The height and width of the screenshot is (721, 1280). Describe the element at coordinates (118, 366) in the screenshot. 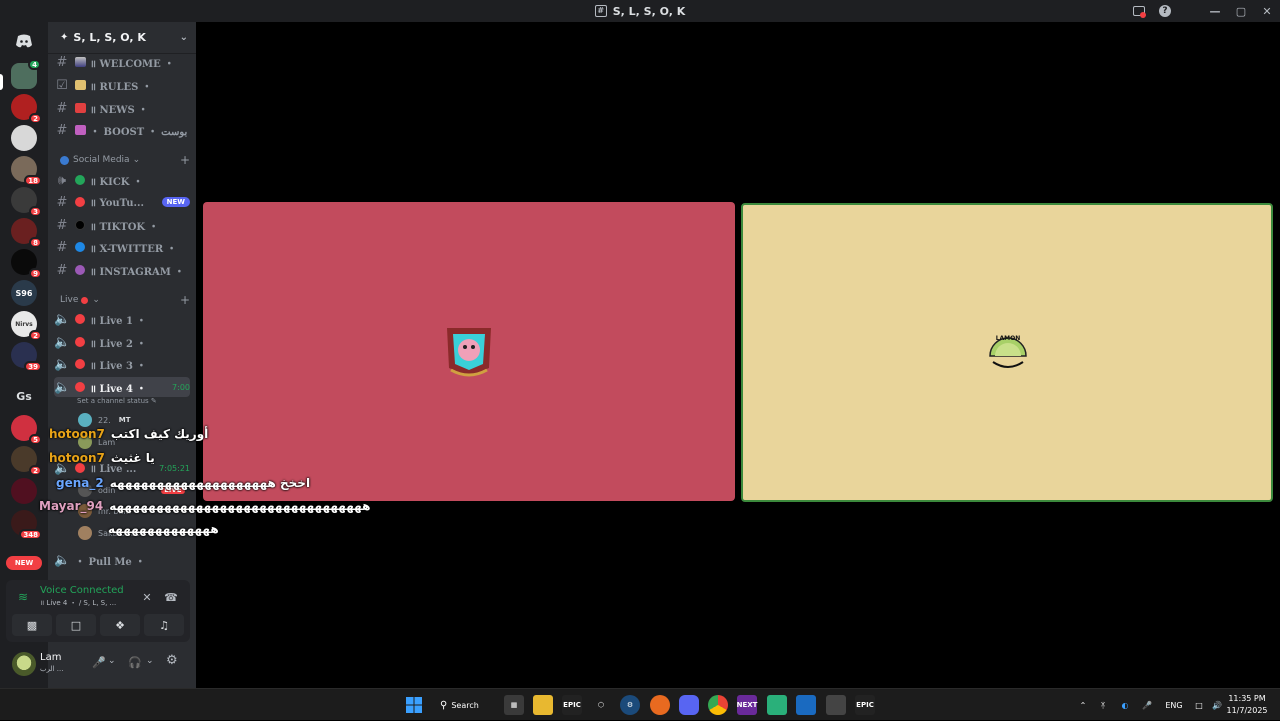

I see `channel-label: ॥ Live 3 ・` at that location.